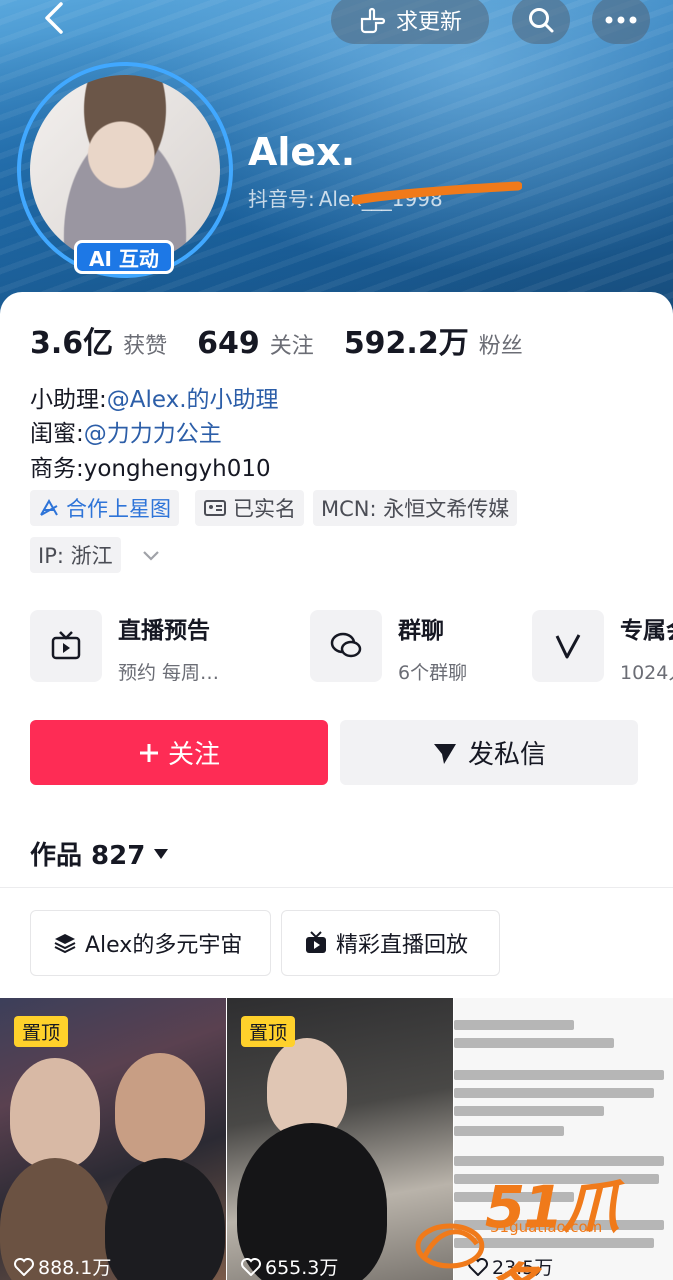 This screenshot has width=673, height=1280. Describe the element at coordinates (164, 945) in the screenshot. I see `collection-multiverse-label: Alex的多元宇宙` at that location.